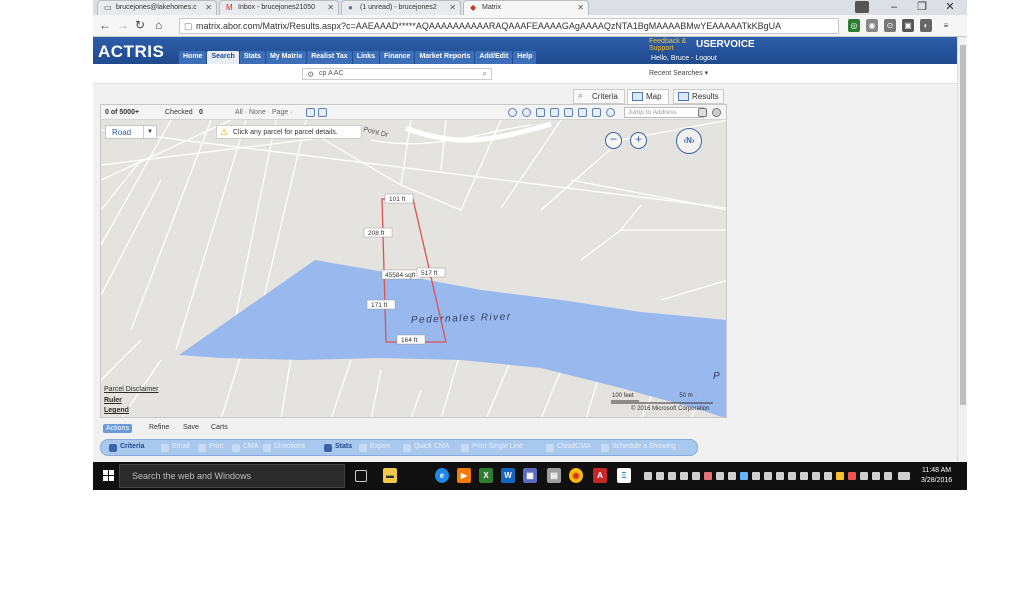  What do you see at coordinates (530, 475) in the screenshot?
I see `photos-icon: ▦` at bounding box center [530, 475].